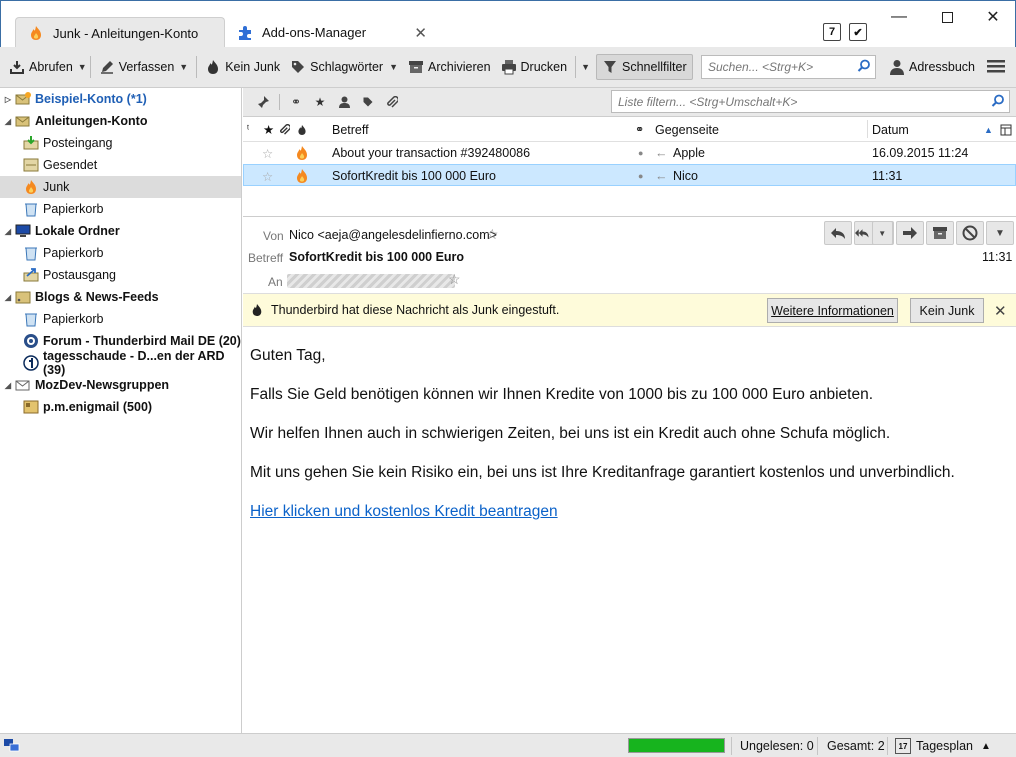 This screenshot has width=1016, height=757. What do you see at coordinates (970, 233) in the screenshot?
I see `junk-button` at bounding box center [970, 233].